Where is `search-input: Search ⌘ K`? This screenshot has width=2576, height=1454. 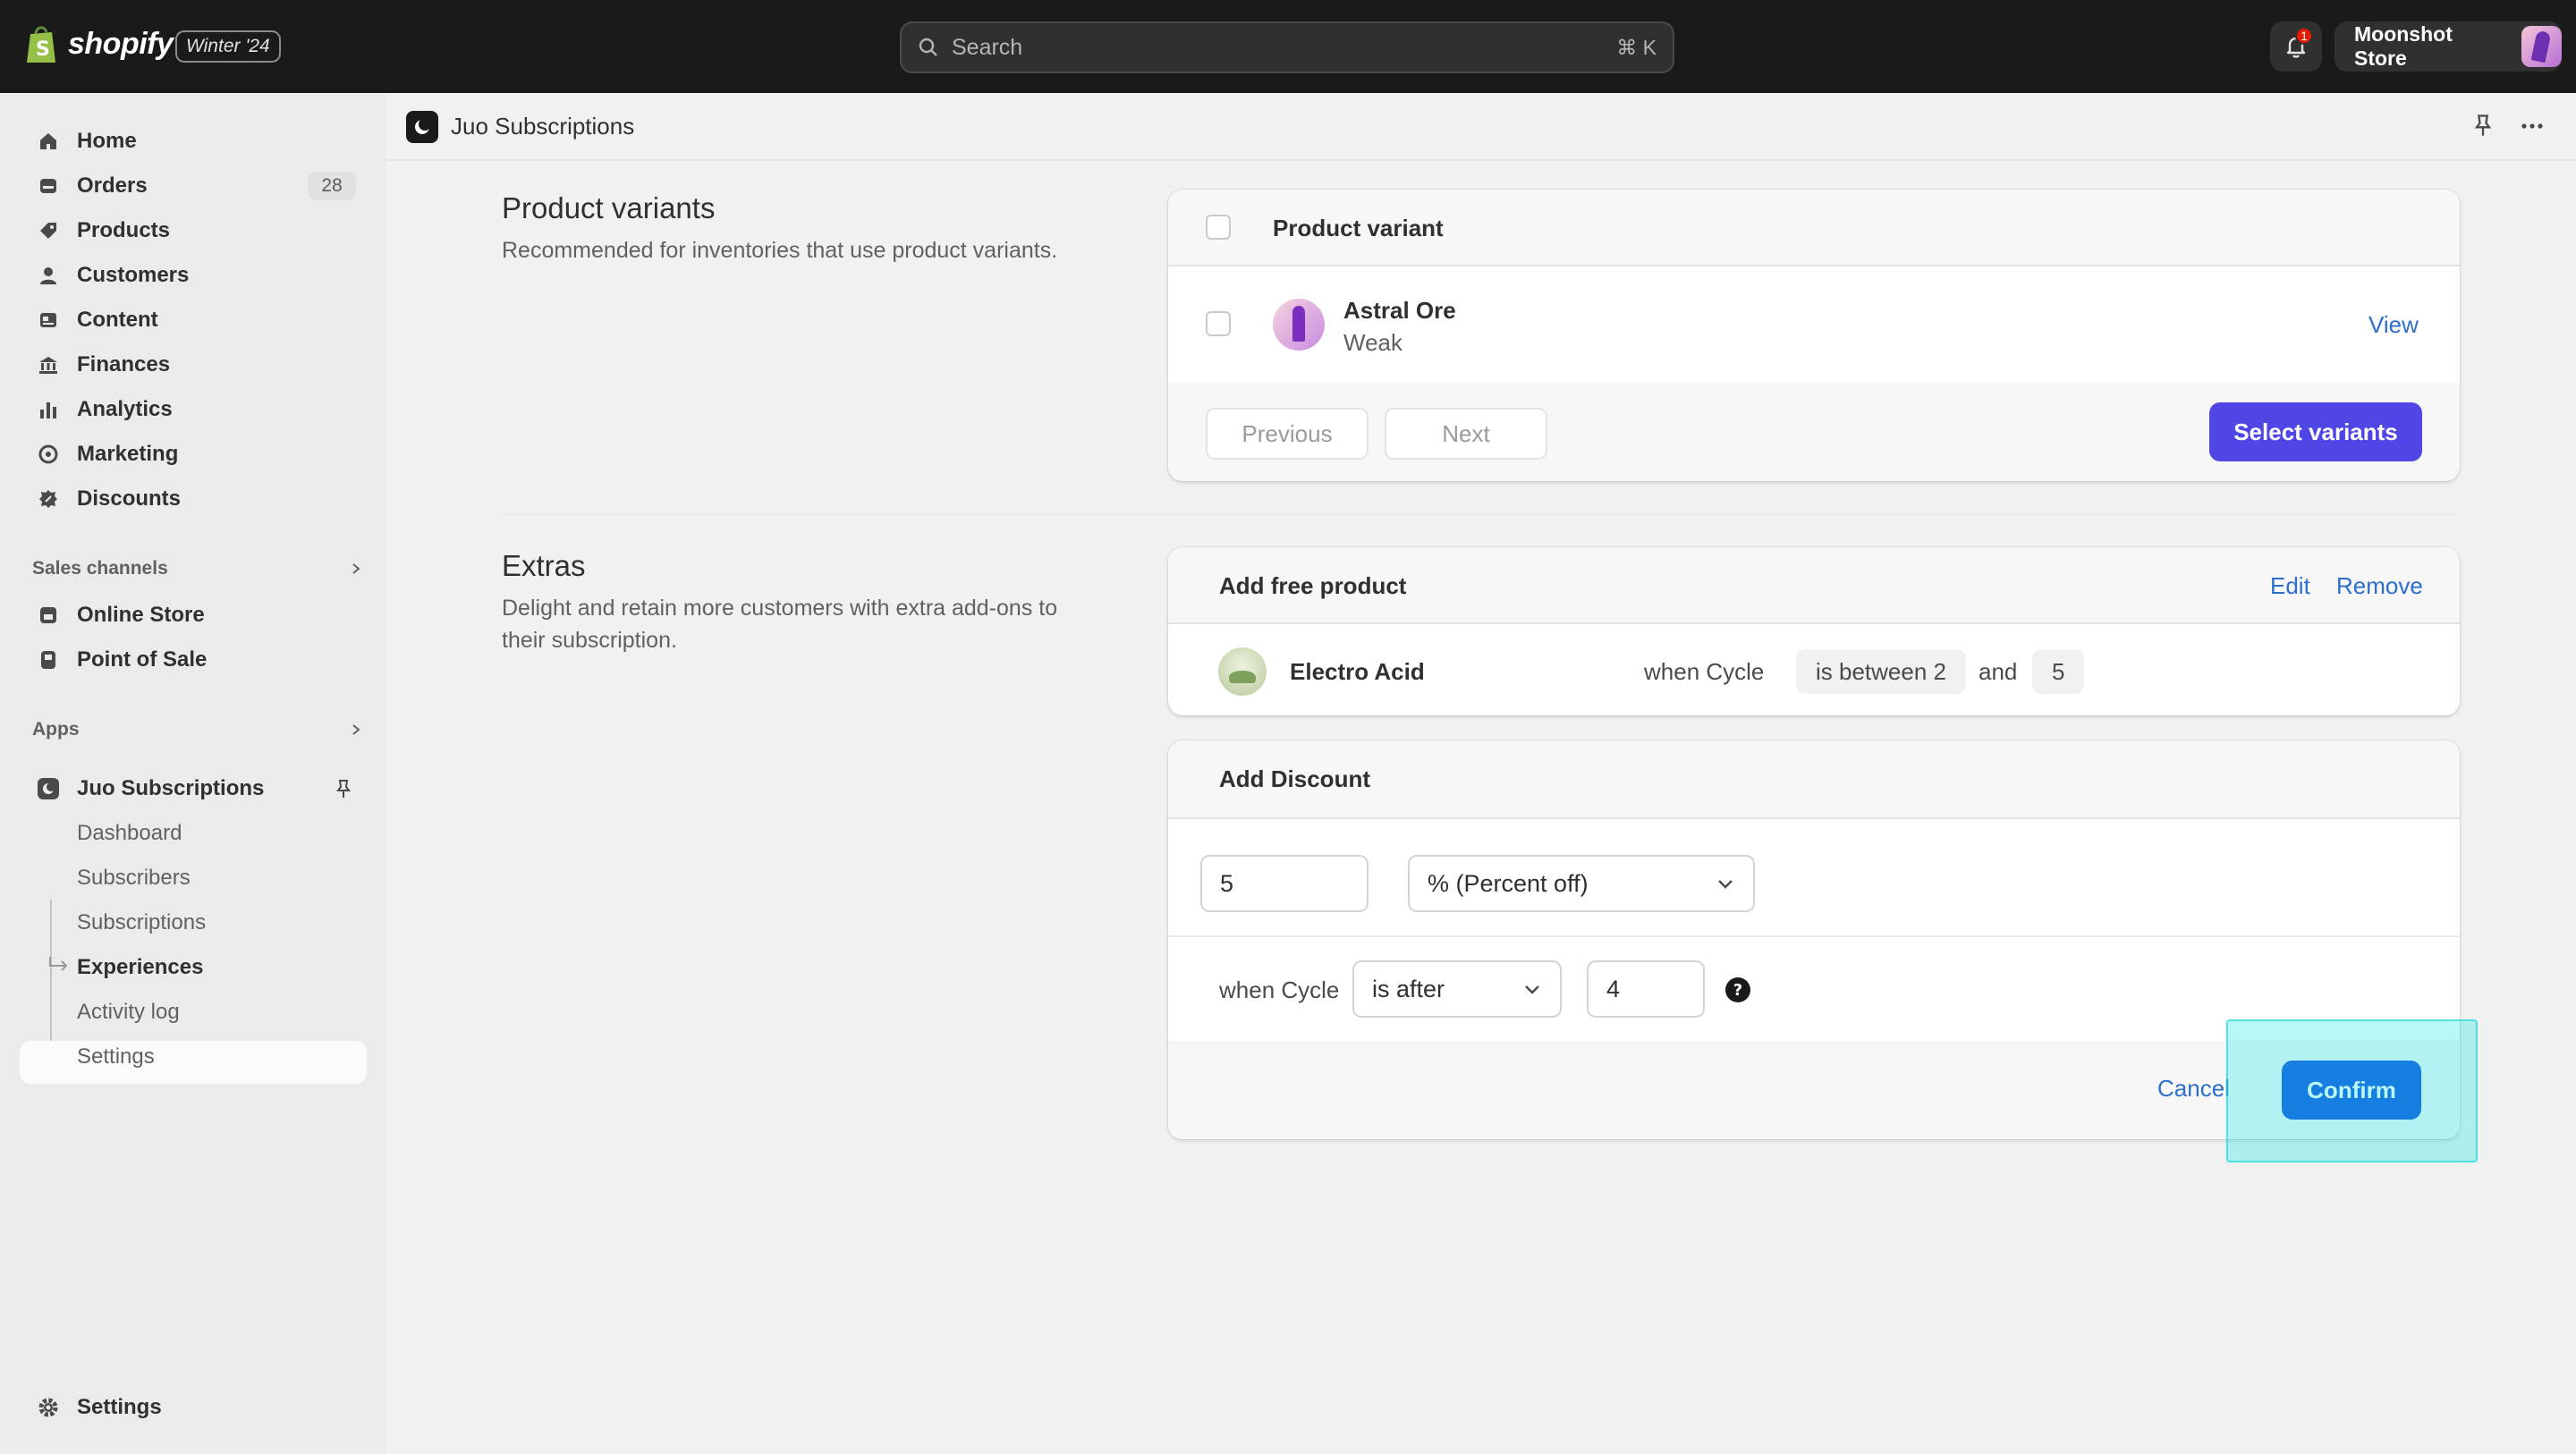 search-input: Search ⌘ K is located at coordinates (1287, 47).